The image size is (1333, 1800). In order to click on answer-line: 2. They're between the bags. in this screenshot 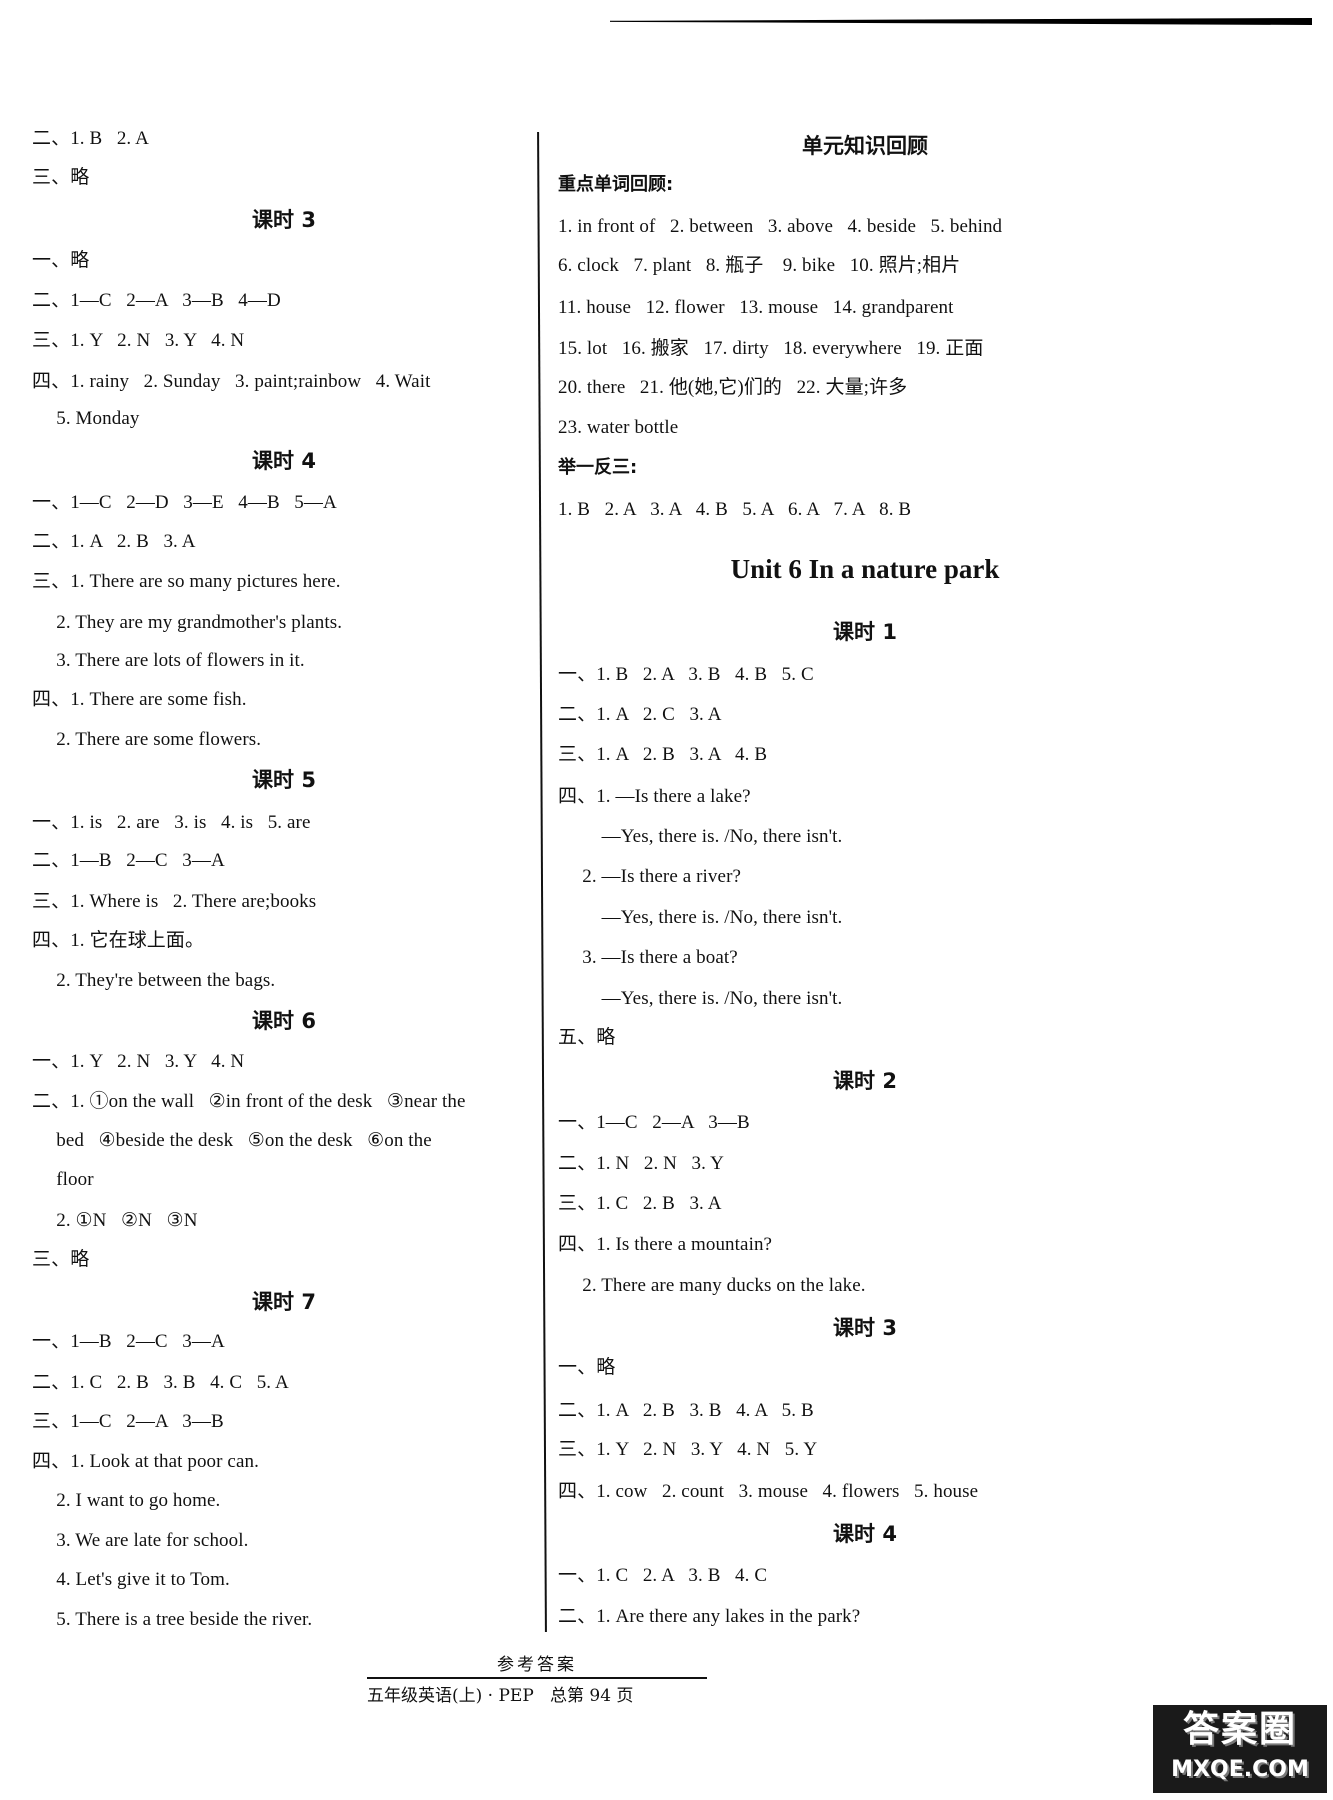, I will do `click(154, 980)`.